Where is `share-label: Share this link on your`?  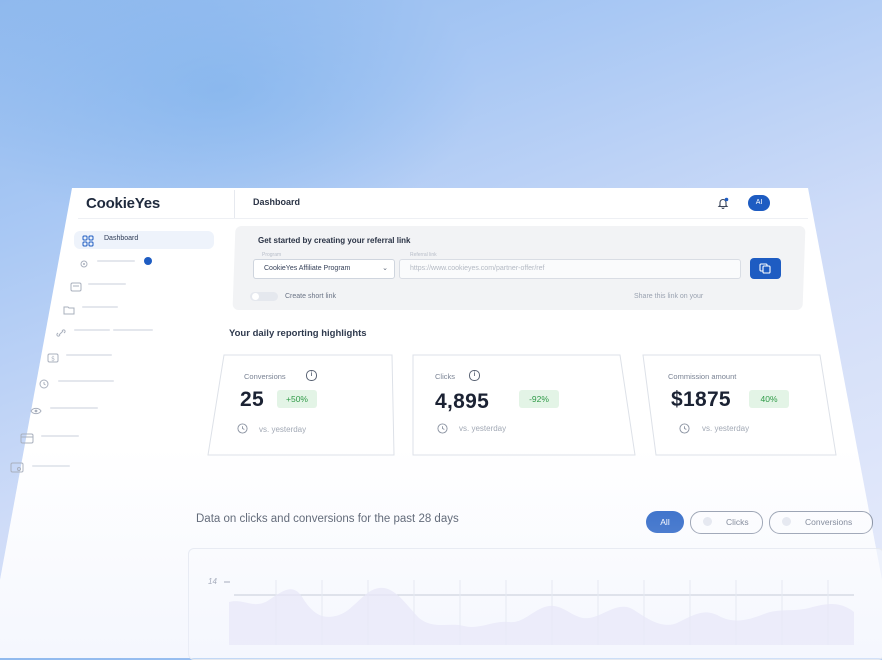
share-label: Share this link on your is located at coordinates (669, 296).